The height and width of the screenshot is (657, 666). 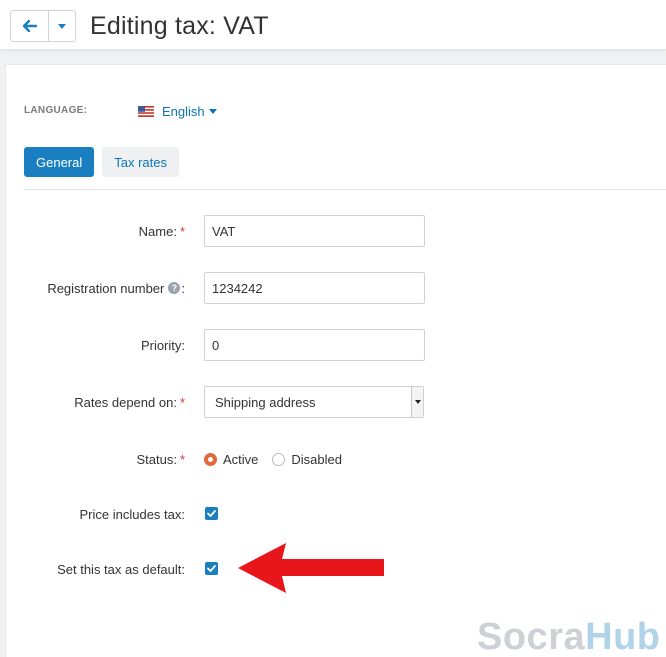 I want to click on back-button, so click(x=30, y=26).